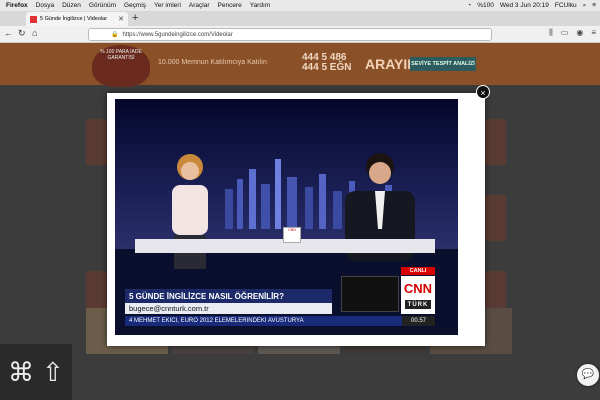 Image resolution: width=600 pixels, height=400 pixels. Describe the element at coordinates (469, 5) in the screenshot. I see `wifi-icon: ◔` at that location.